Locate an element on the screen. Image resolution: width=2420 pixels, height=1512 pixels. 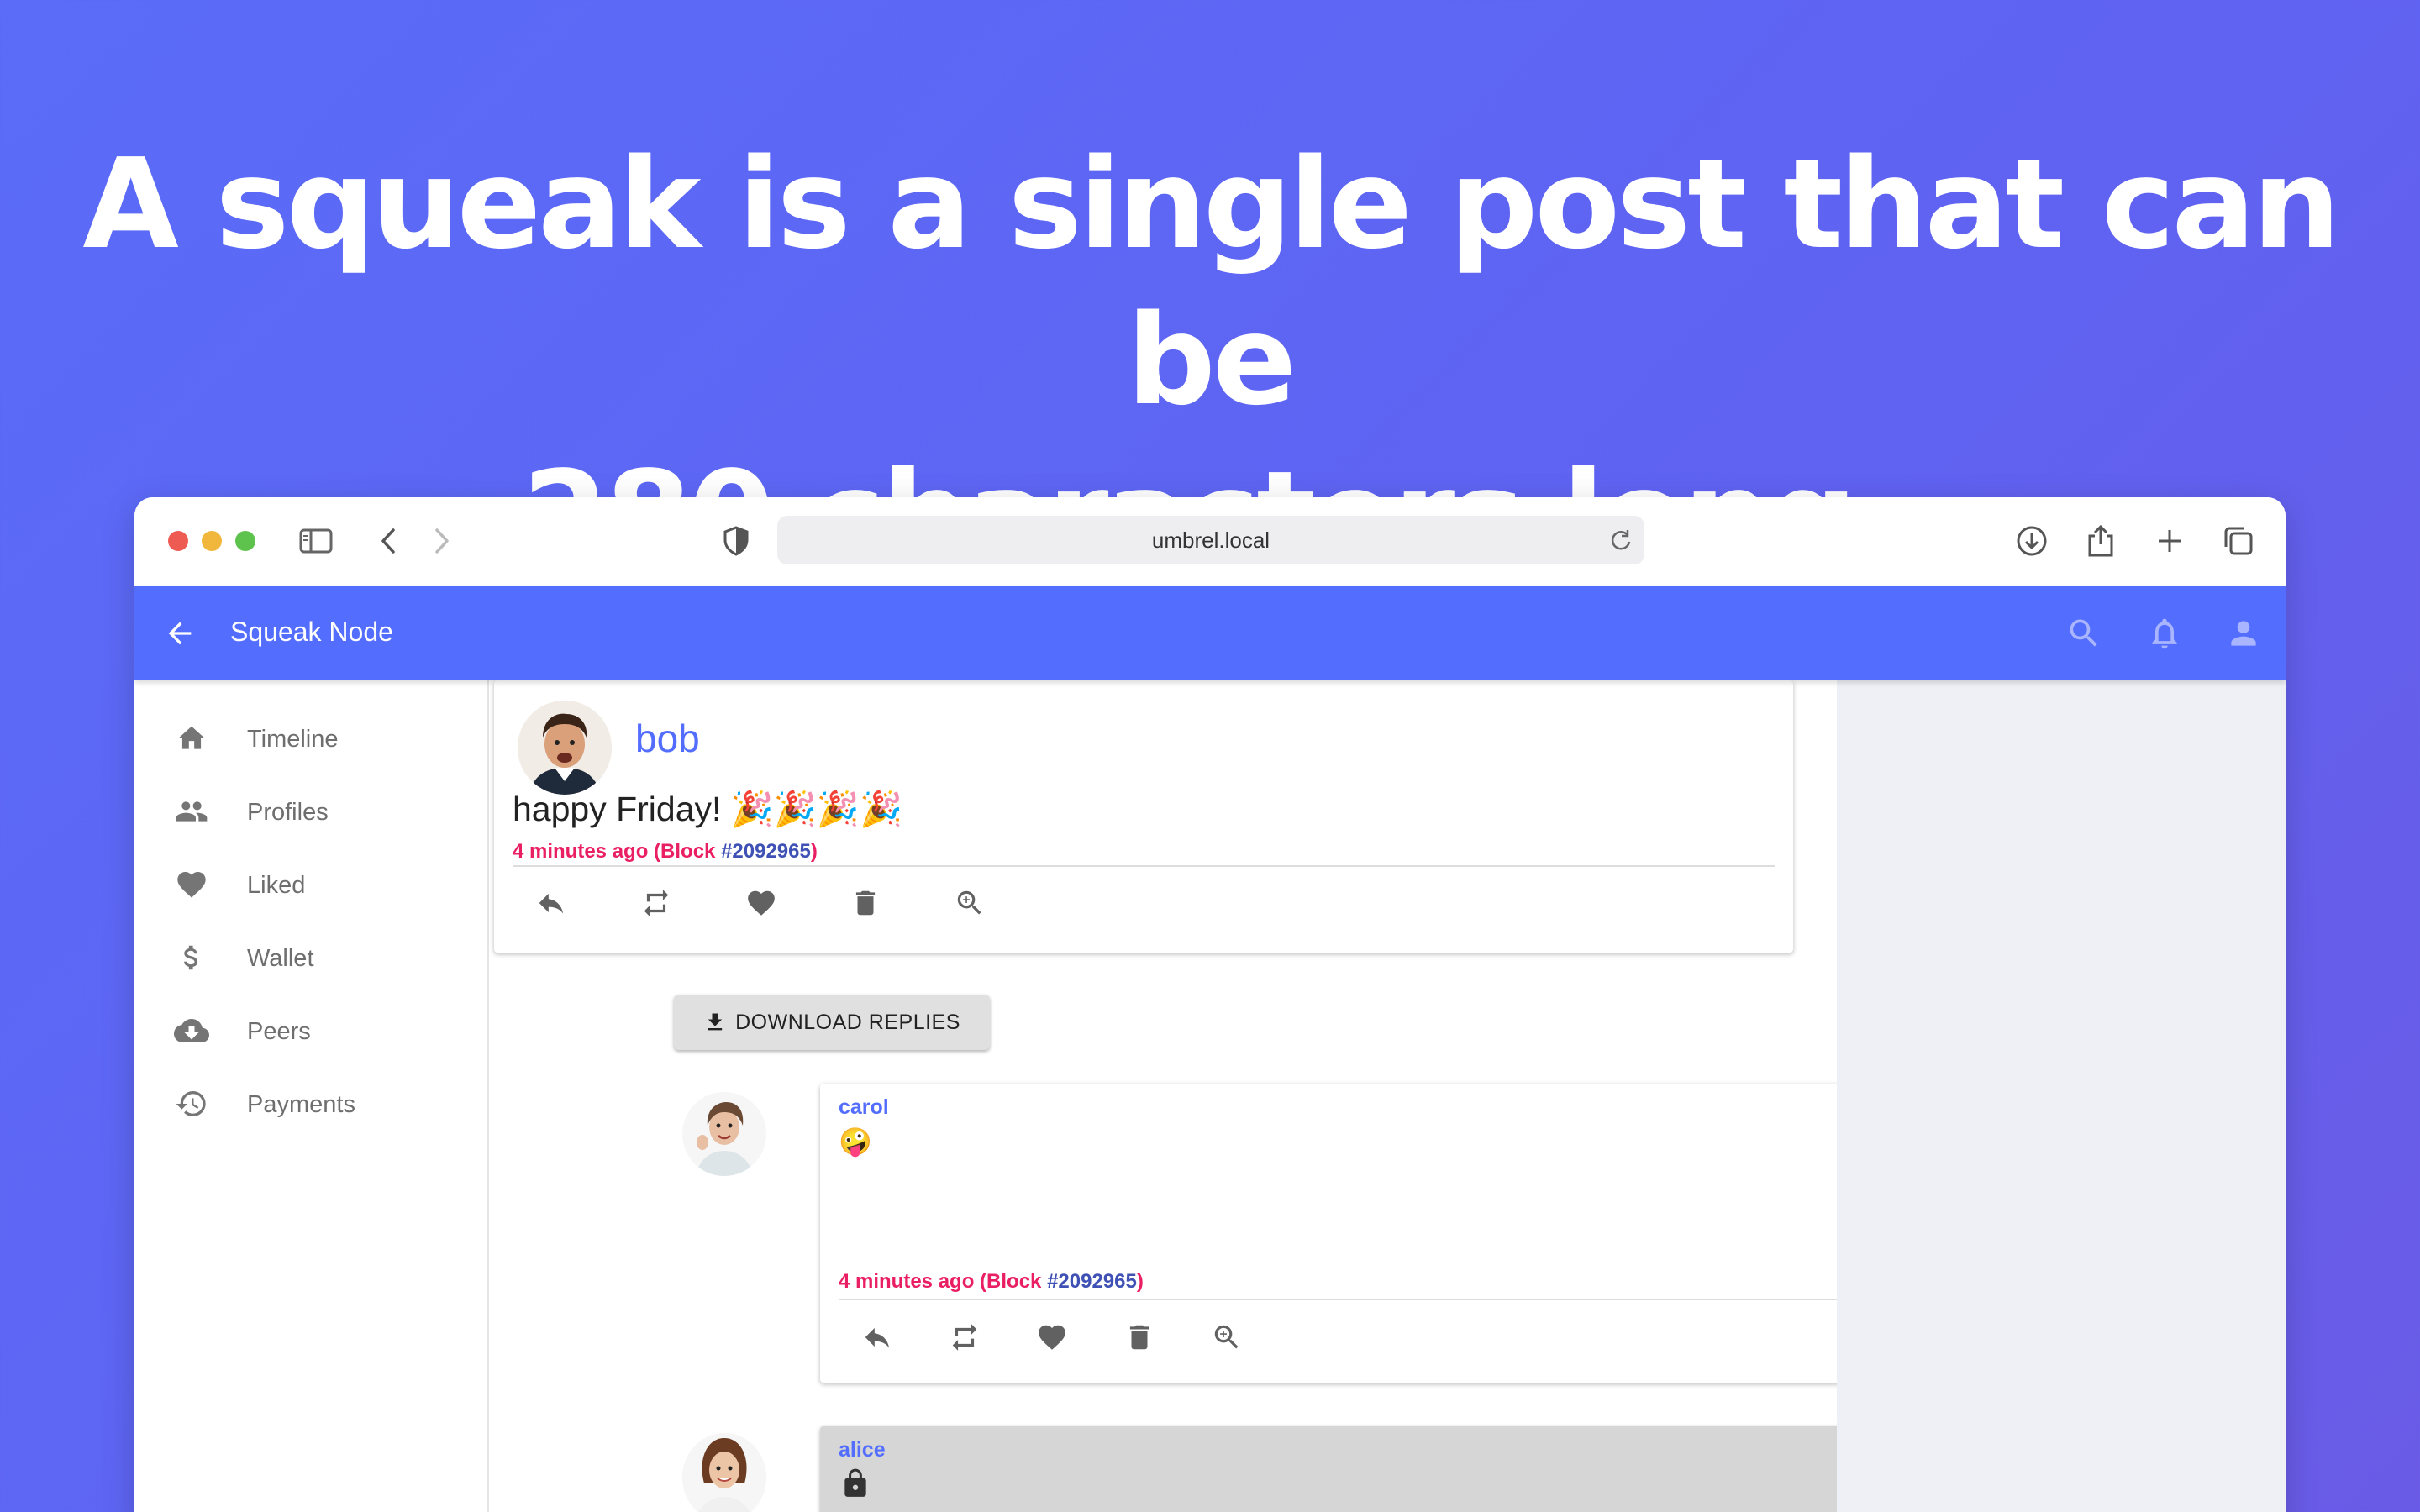
reply-card: carol 🤪 4 minutes ago (Block #2092965) is located at coordinates (1359, 1233).